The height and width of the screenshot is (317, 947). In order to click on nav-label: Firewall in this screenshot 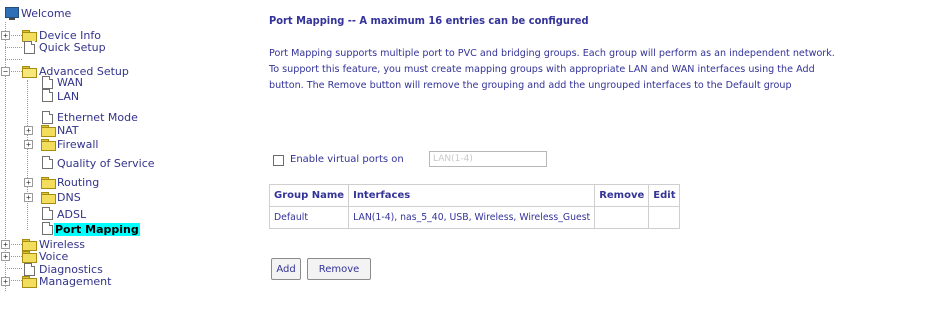, I will do `click(77, 144)`.